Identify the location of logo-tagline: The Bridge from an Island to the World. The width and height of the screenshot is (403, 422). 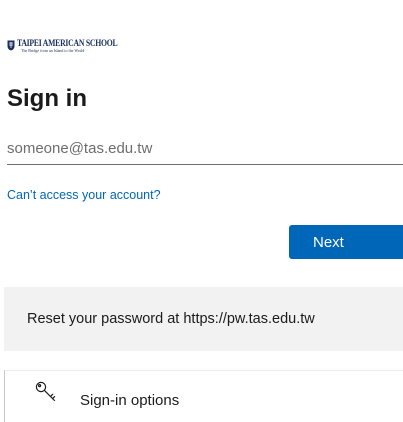
(53, 50).